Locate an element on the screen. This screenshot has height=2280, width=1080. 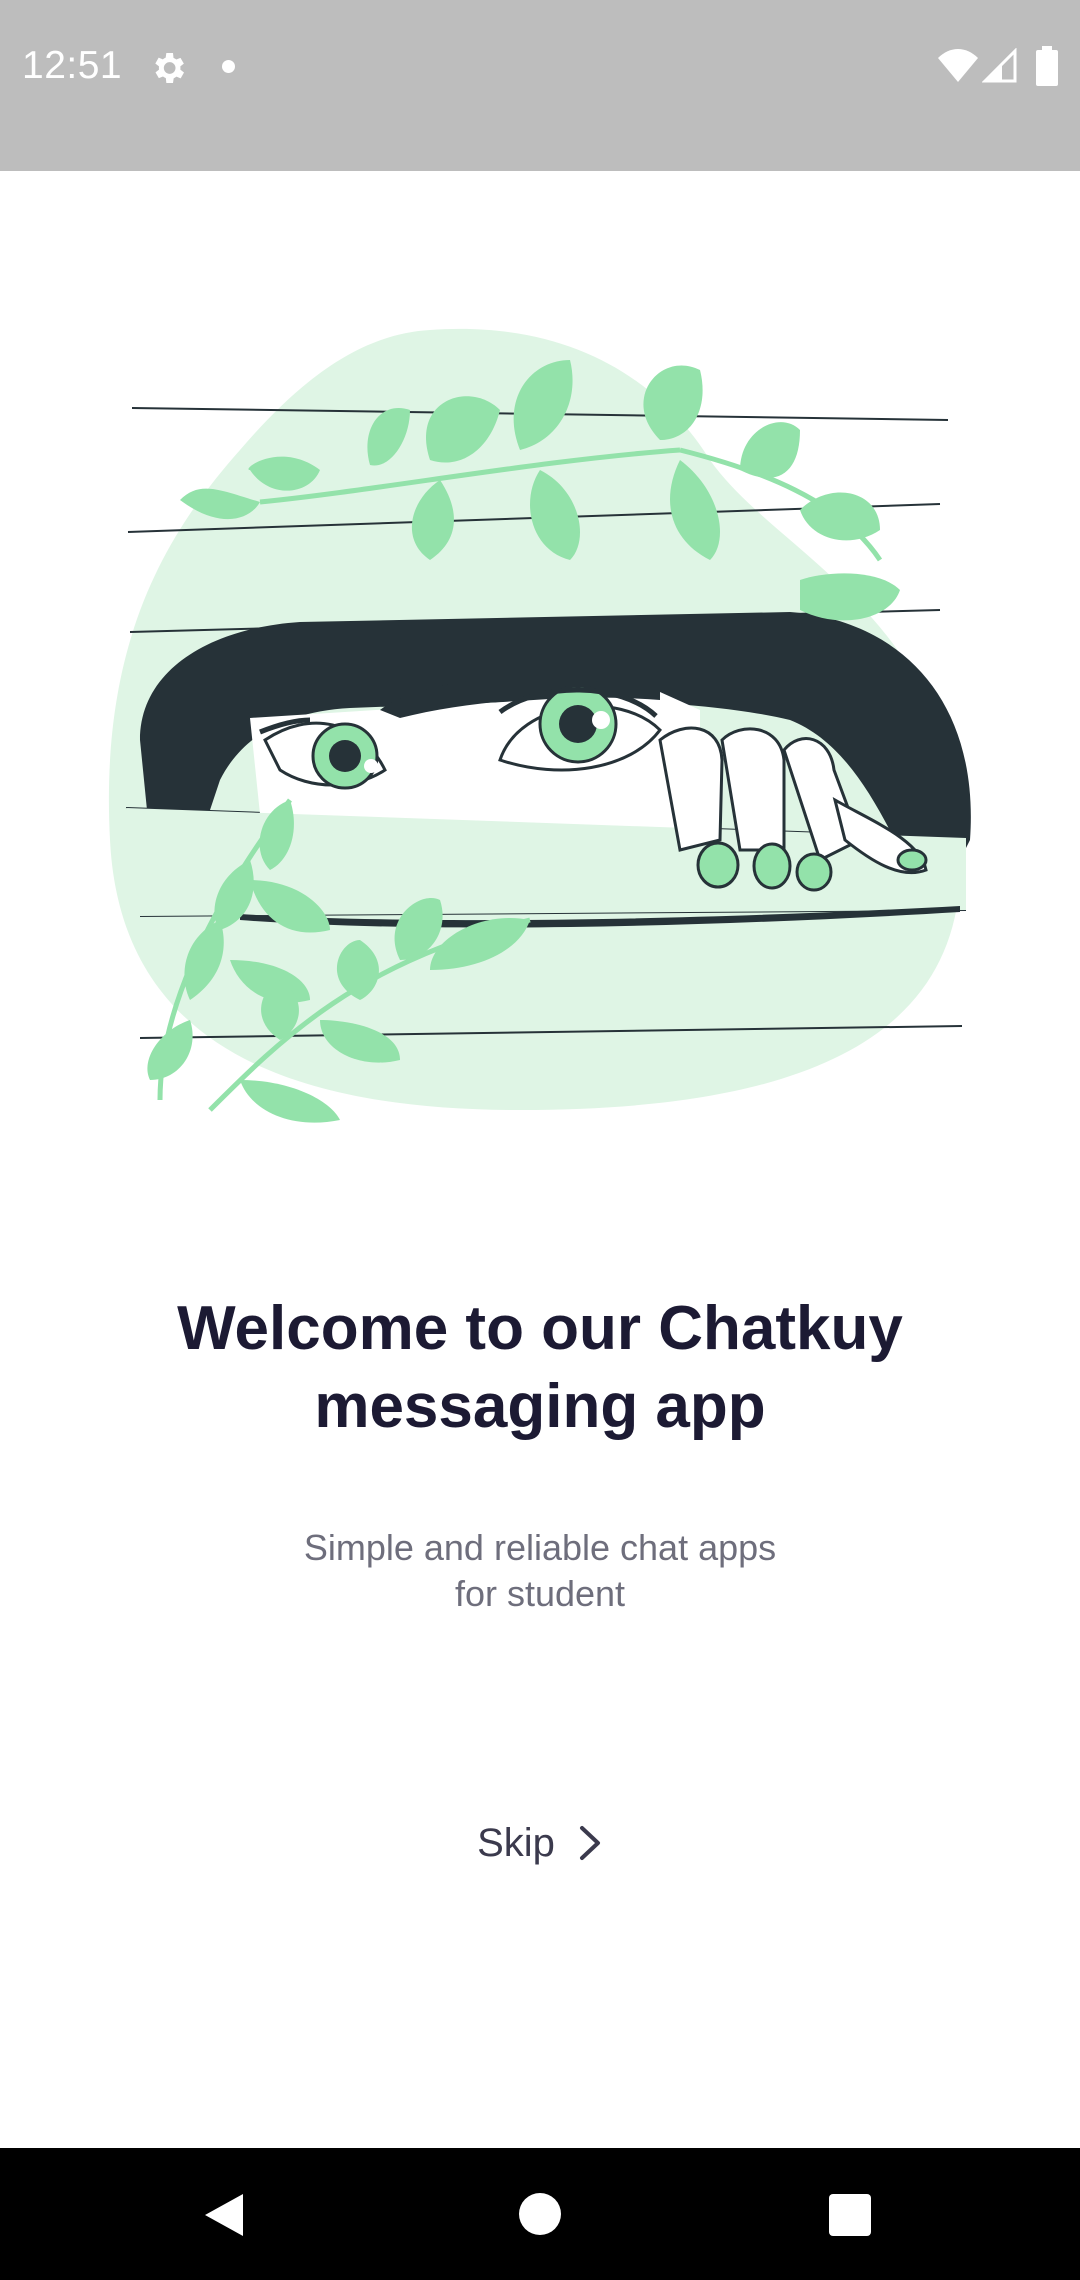
page-title: Welcome to our Chatkuy messaging app is located at coordinates (540, 1368).